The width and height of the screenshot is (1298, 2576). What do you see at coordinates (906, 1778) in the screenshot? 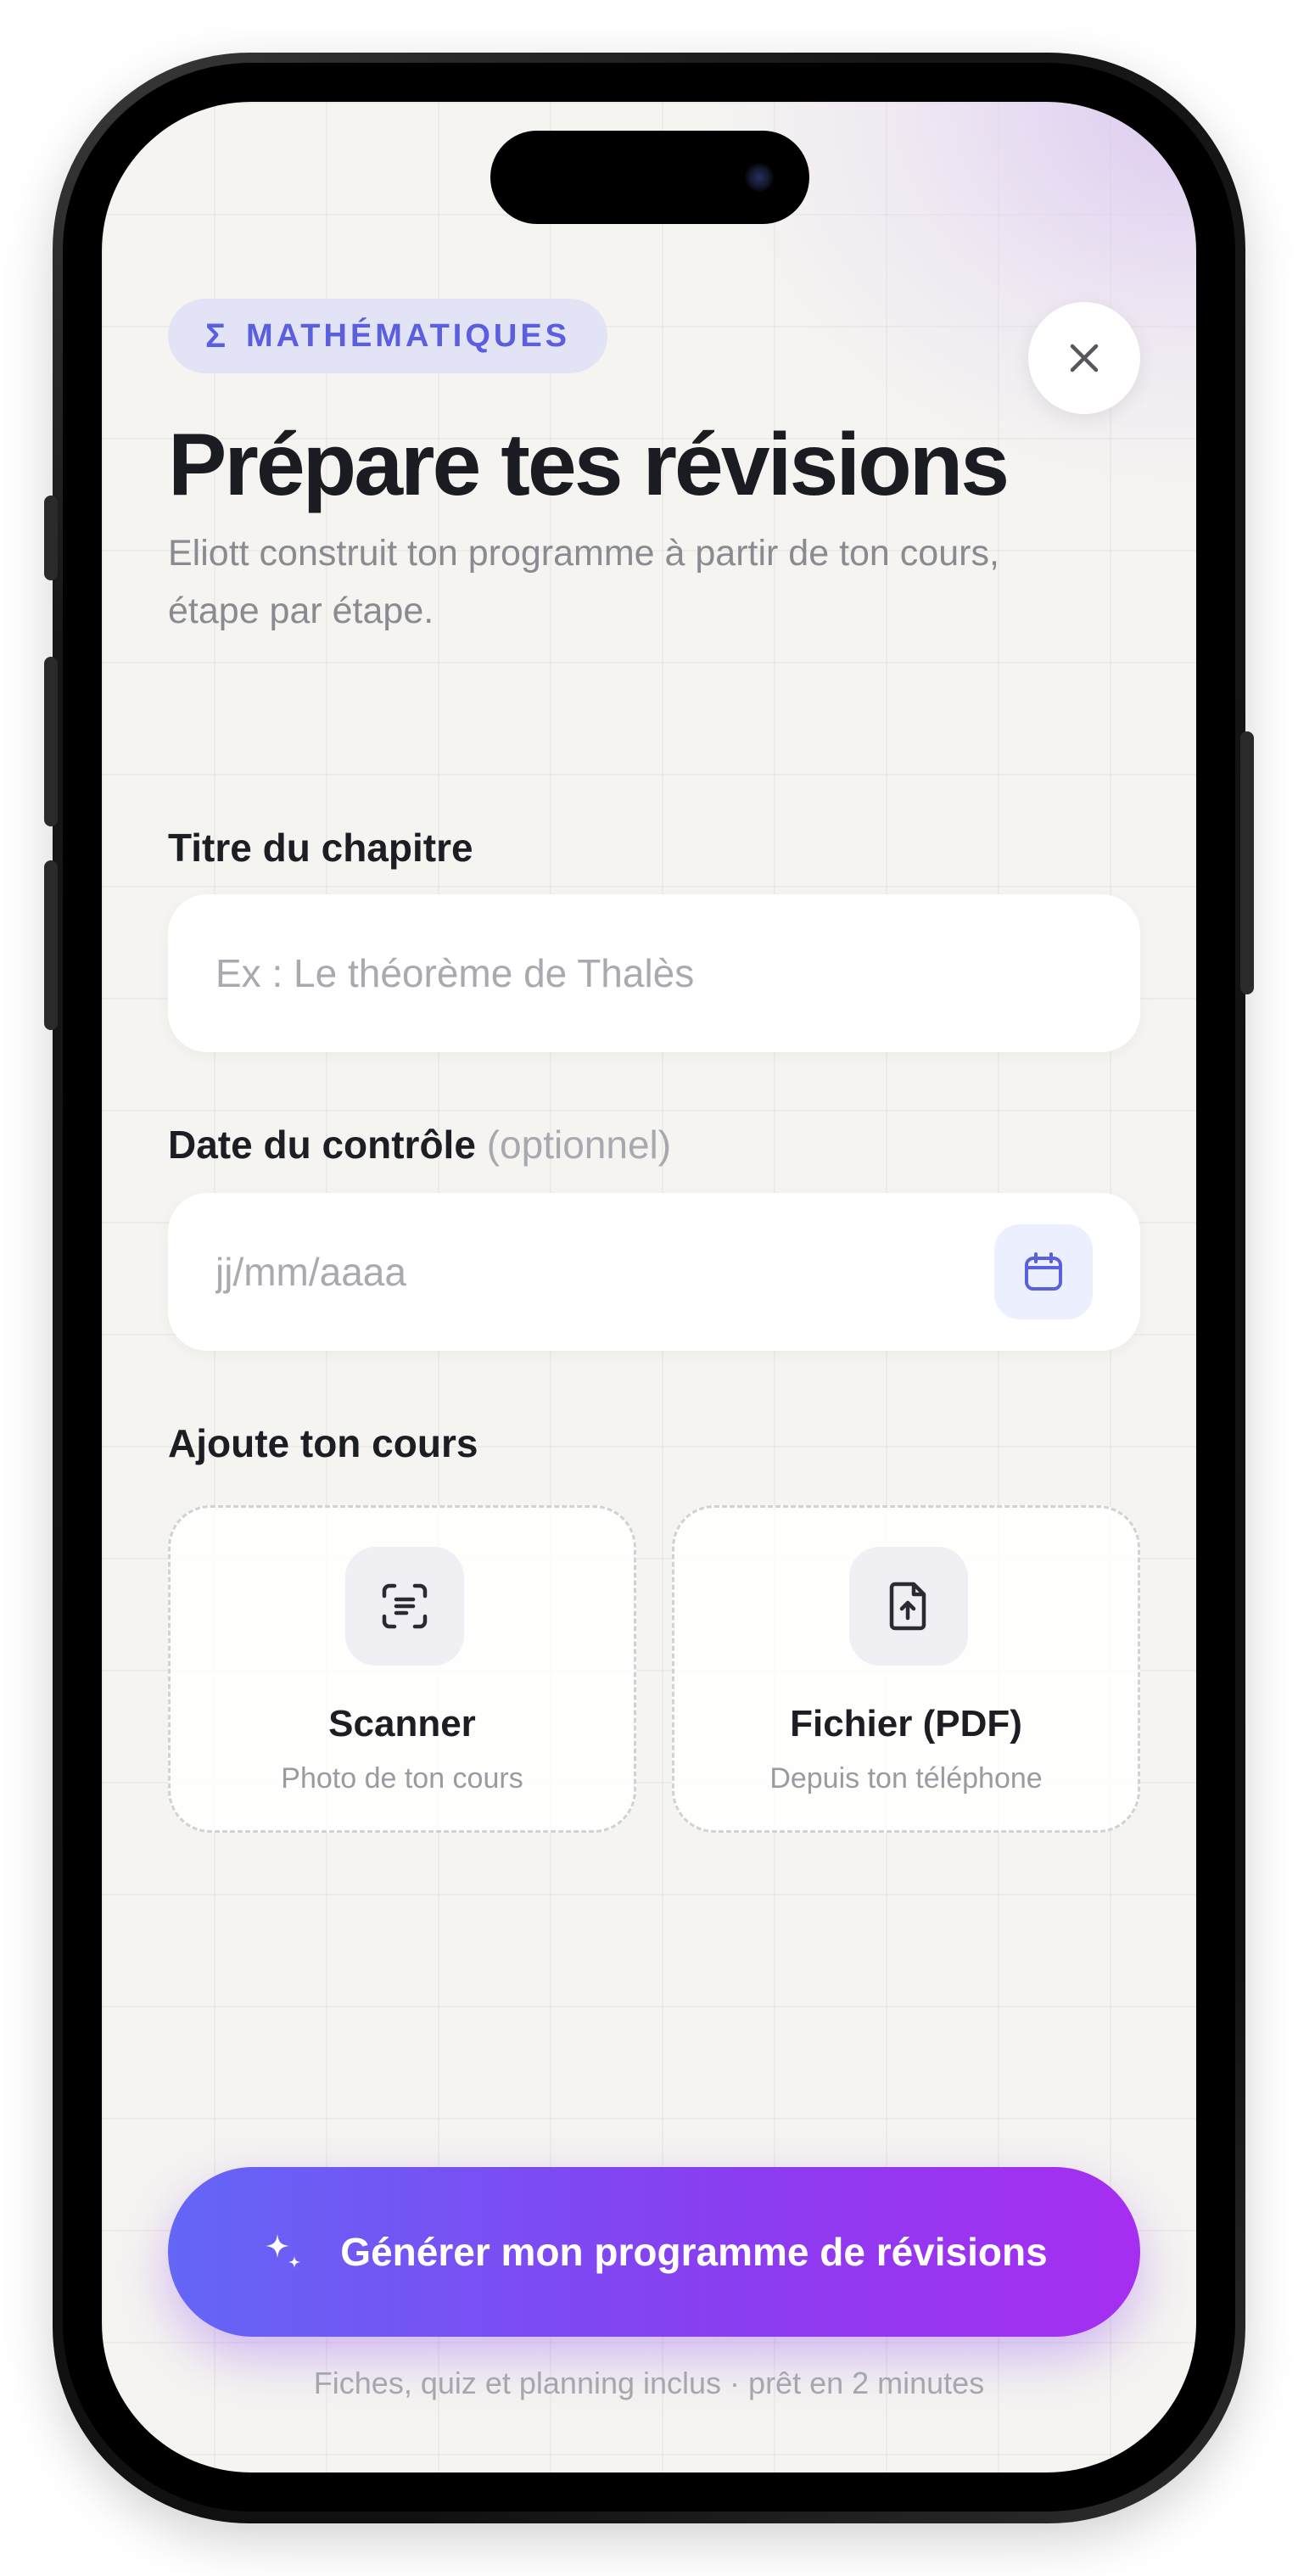
I see `pdf-option-subtitle: Depuis ton téléphone` at bounding box center [906, 1778].